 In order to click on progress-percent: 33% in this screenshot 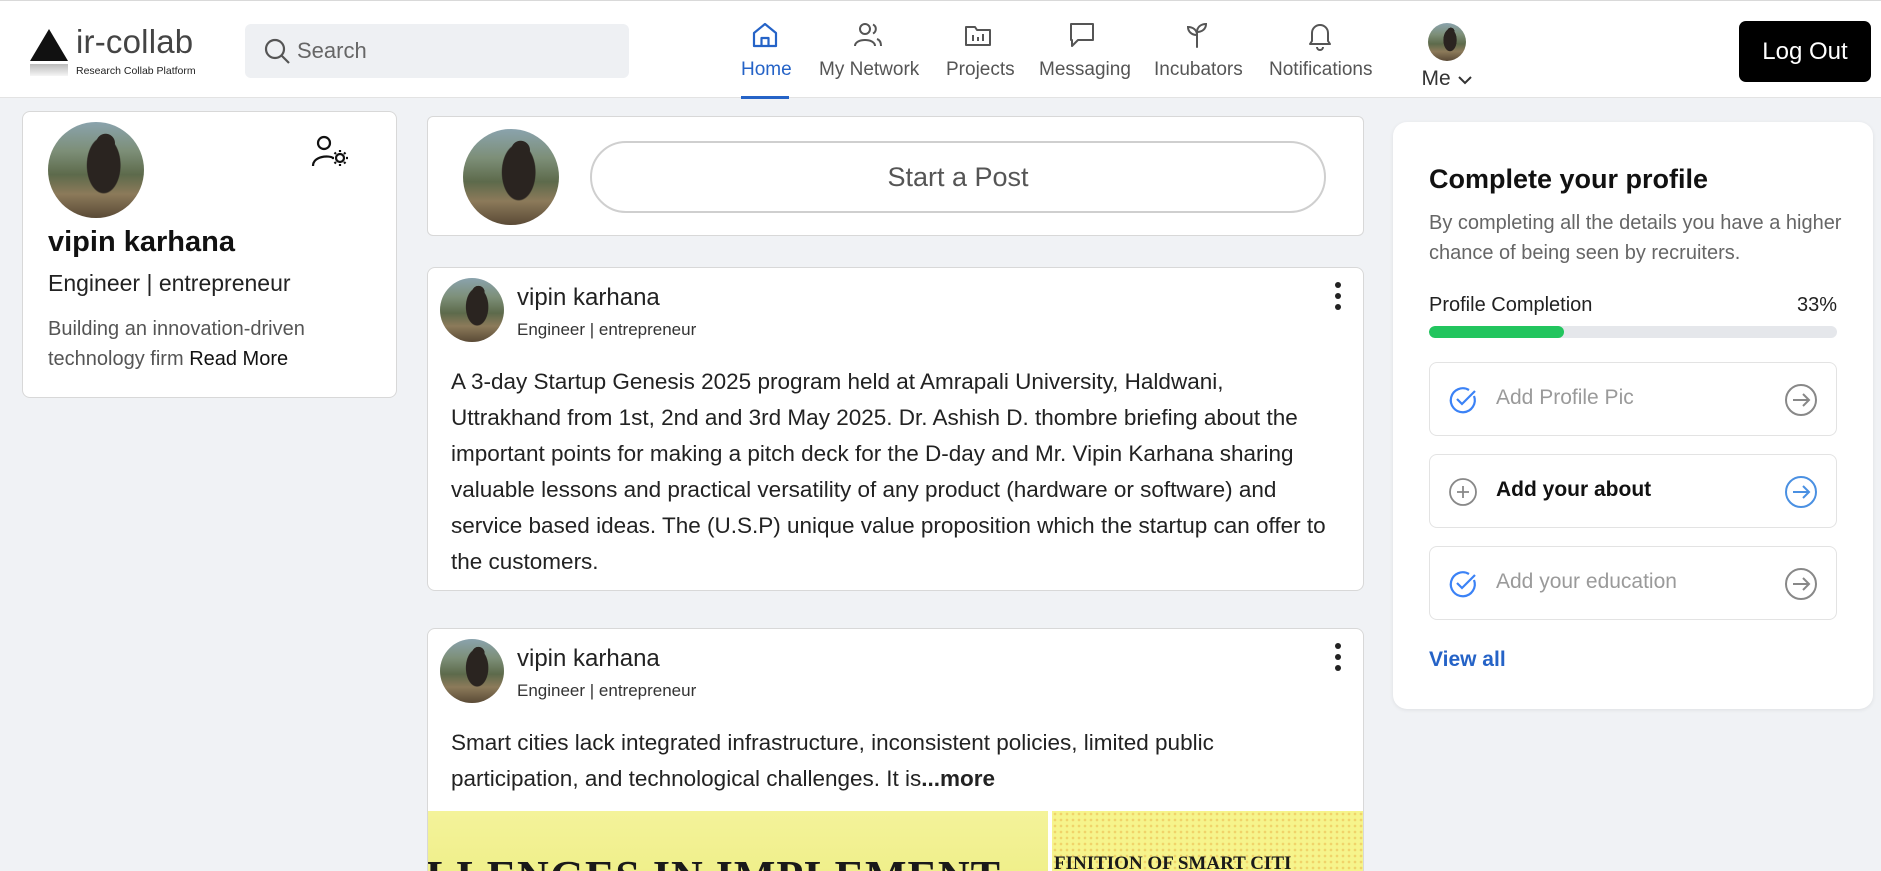, I will do `click(1816, 305)`.